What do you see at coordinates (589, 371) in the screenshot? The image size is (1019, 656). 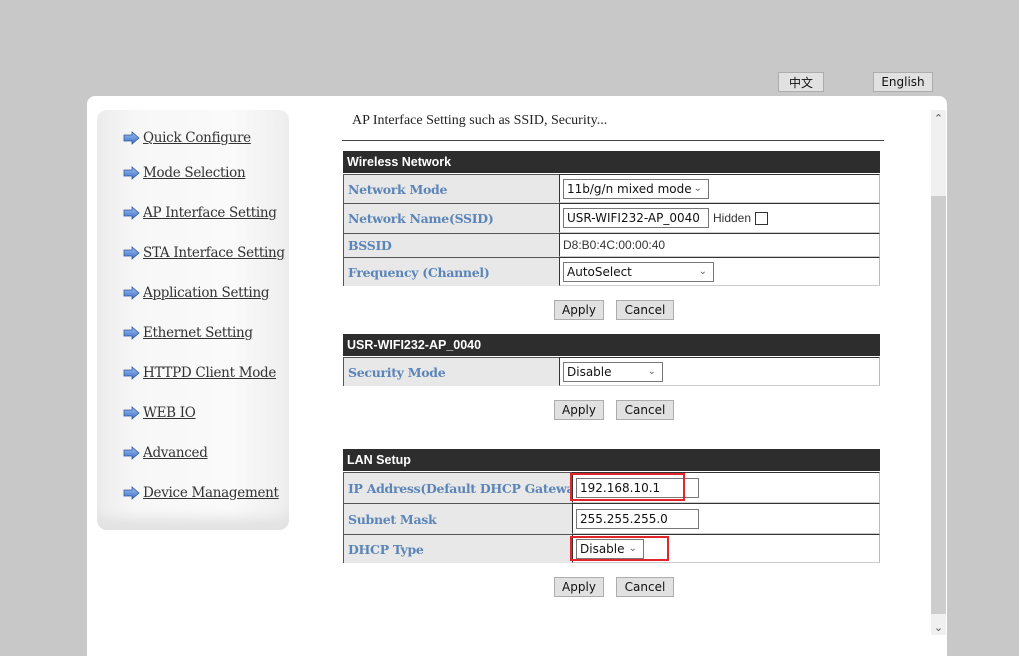 I see `security-mode-value: Disable` at bounding box center [589, 371].